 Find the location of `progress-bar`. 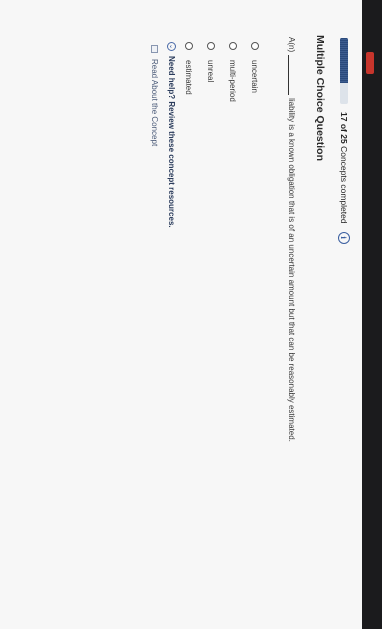

progress-bar is located at coordinates (344, 71).